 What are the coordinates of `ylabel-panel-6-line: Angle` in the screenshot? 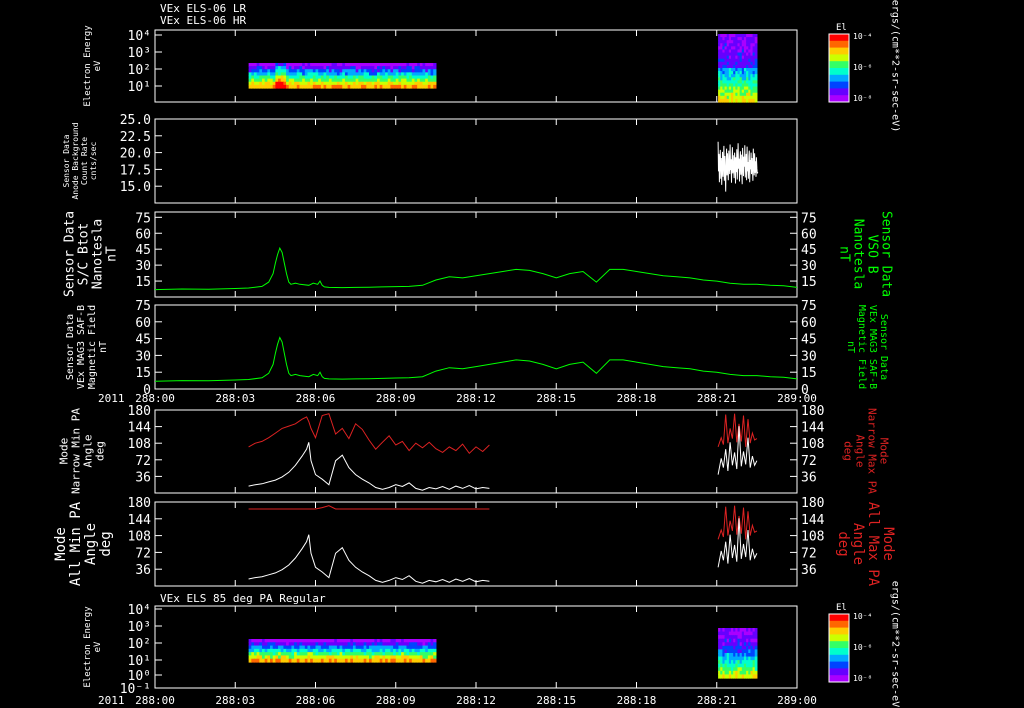 It's located at (91, 544).